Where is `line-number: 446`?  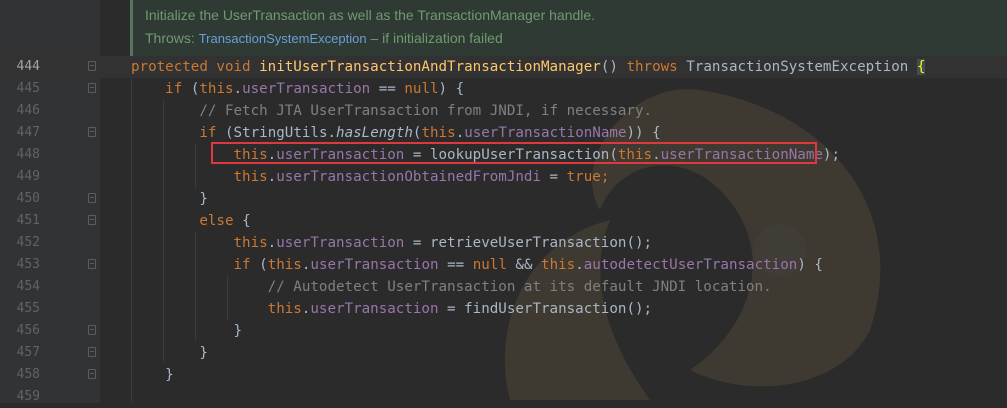 line-number: 446 is located at coordinates (28, 110).